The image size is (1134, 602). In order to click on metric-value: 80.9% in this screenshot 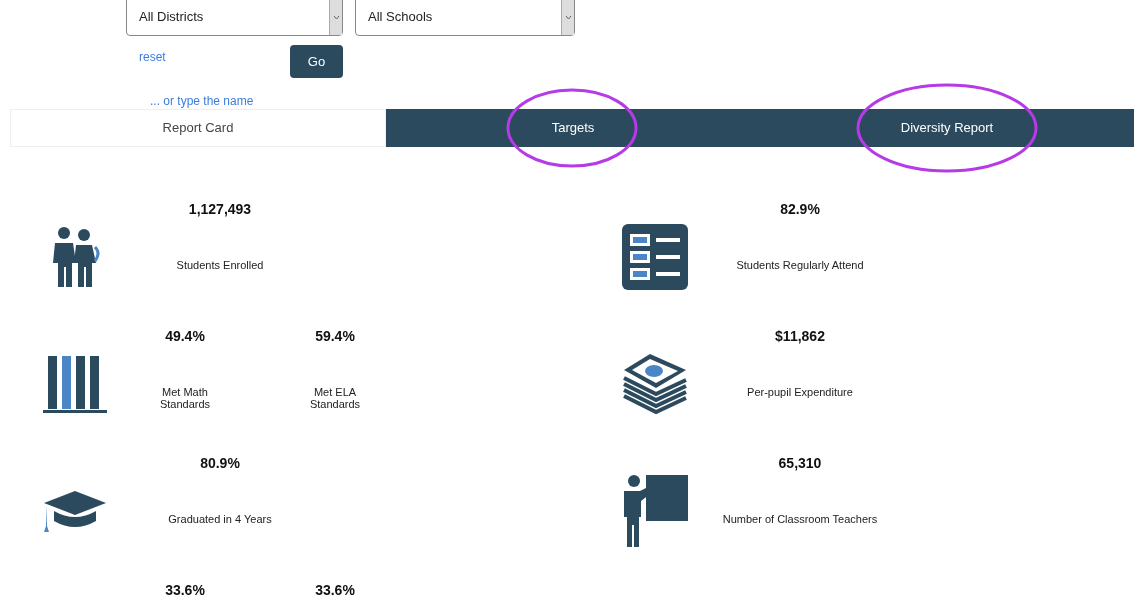, I will do `click(220, 463)`.